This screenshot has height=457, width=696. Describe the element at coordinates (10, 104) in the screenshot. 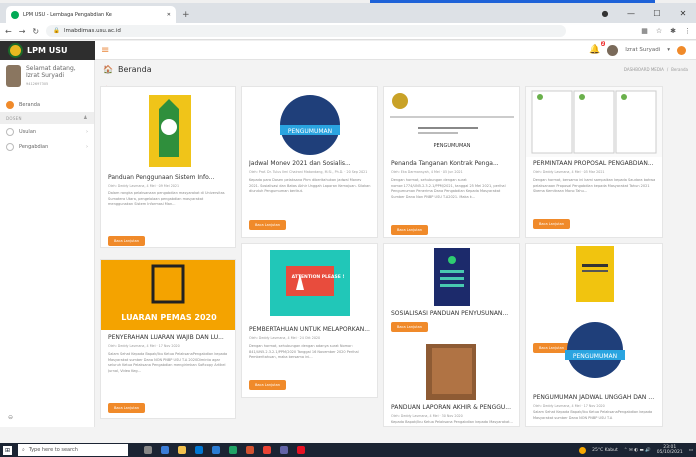

I see `home-icon` at that location.